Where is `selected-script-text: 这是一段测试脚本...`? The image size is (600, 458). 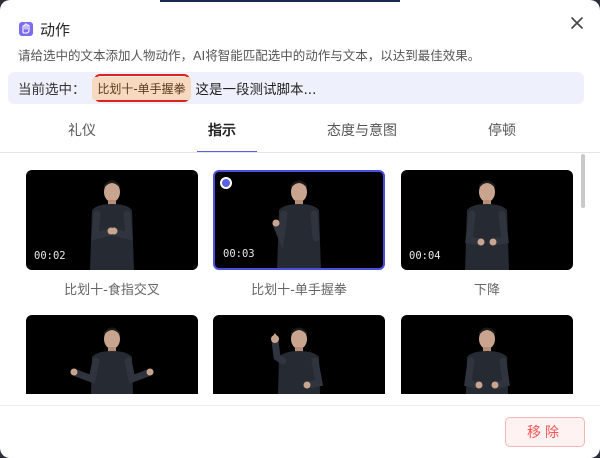
selected-script-text: 这是一段测试脚本... is located at coordinates (256, 90).